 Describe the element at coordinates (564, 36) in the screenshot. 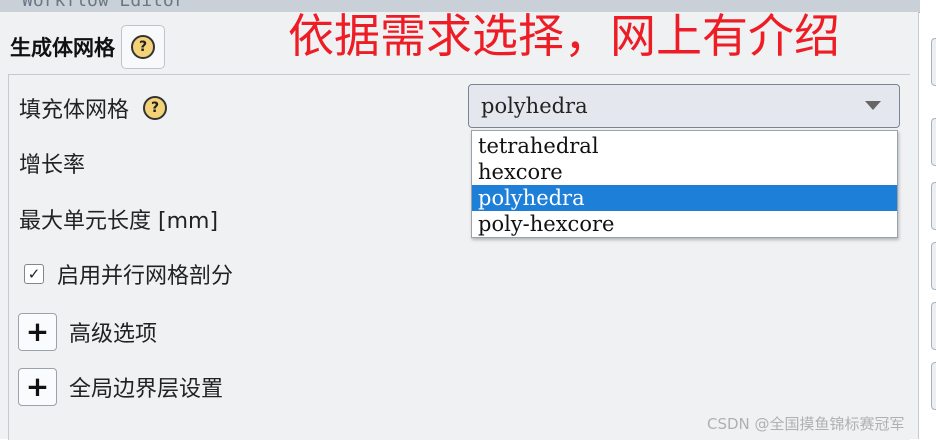

I see `annotation-text: 依据需求选择，网上有介绍` at that location.